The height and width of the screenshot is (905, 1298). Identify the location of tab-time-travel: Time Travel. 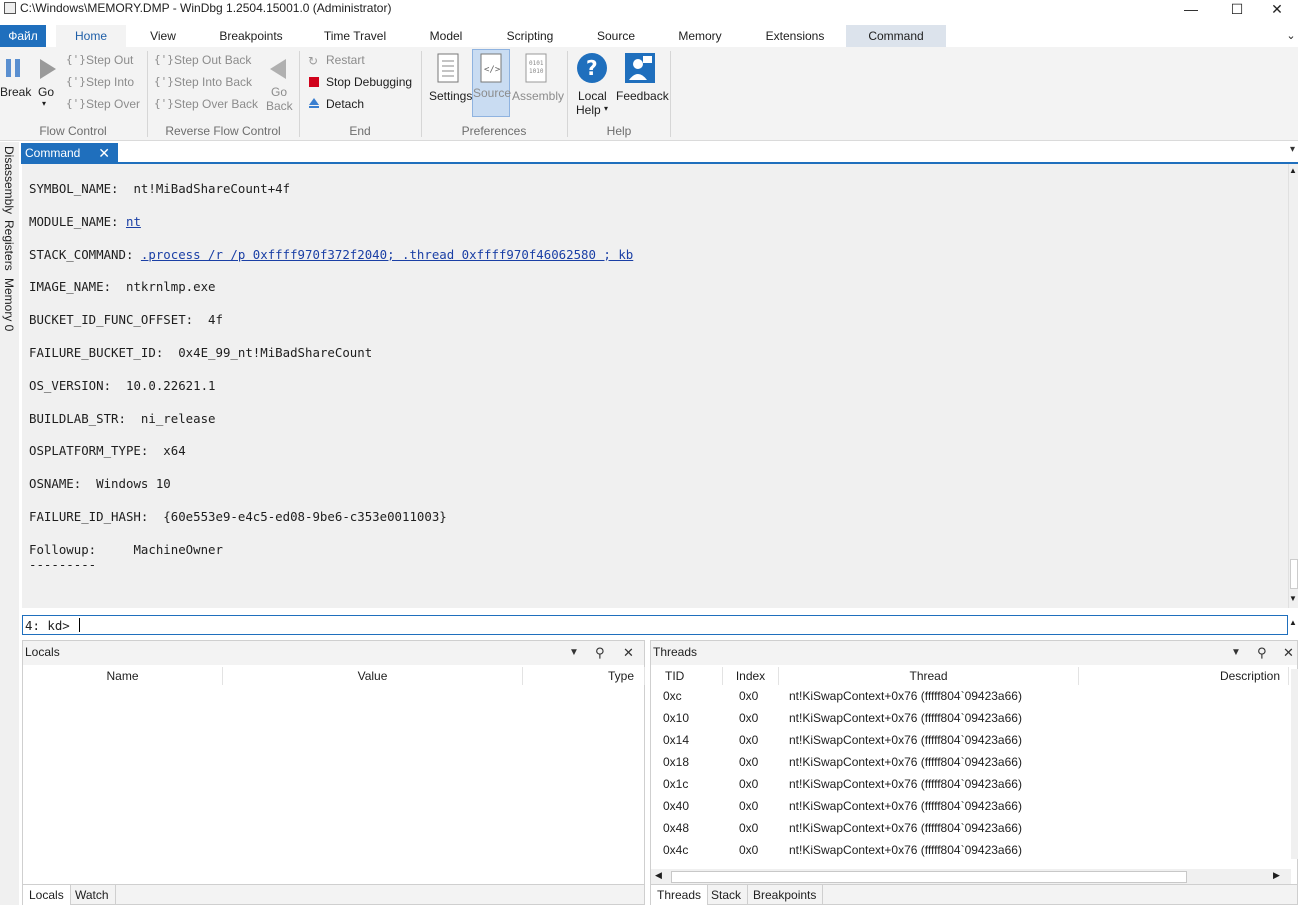
(355, 36).